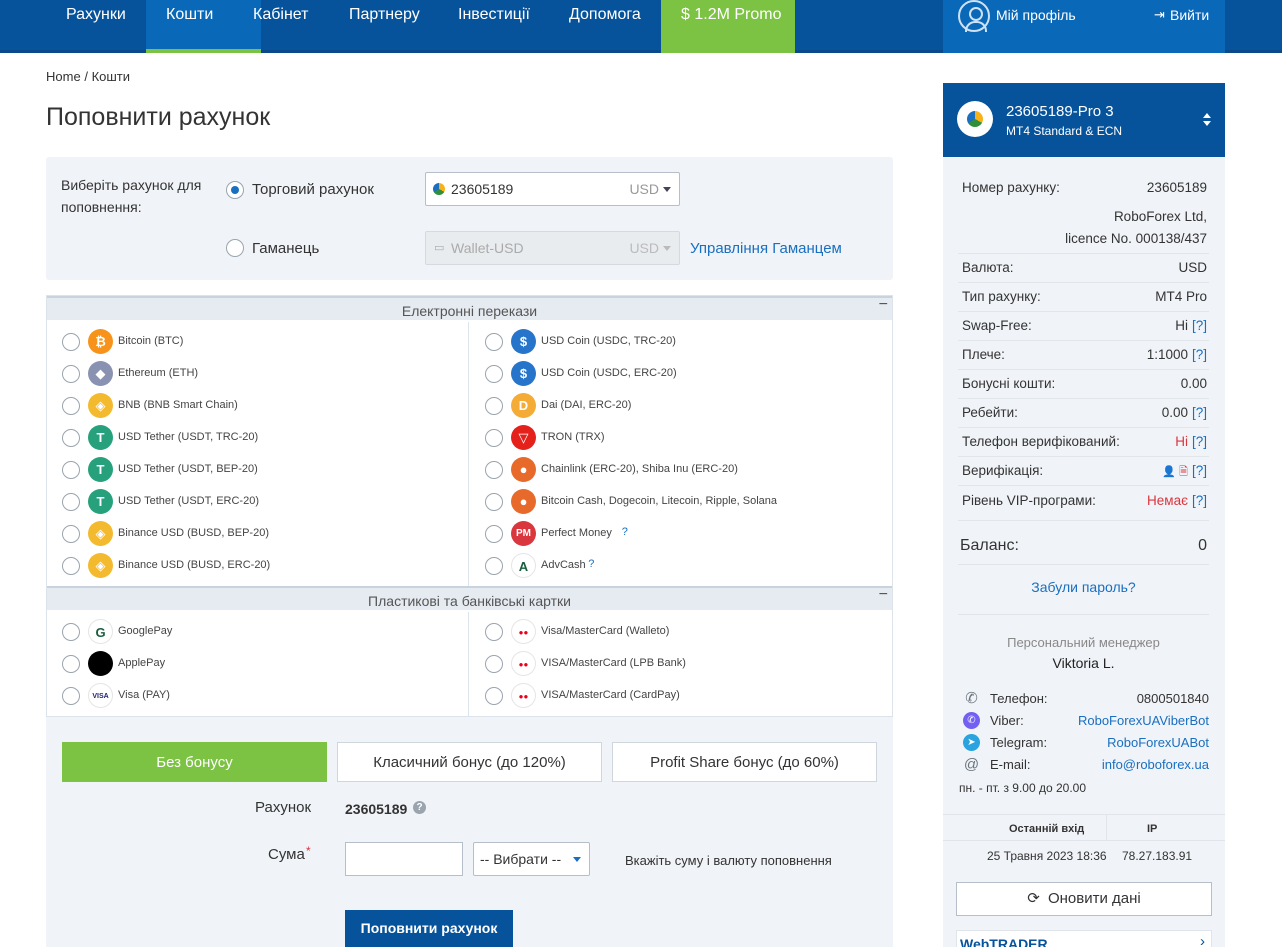  What do you see at coordinates (100, 533) in the screenshot?
I see `busd-icon: ◈` at bounding box center [100, 533].